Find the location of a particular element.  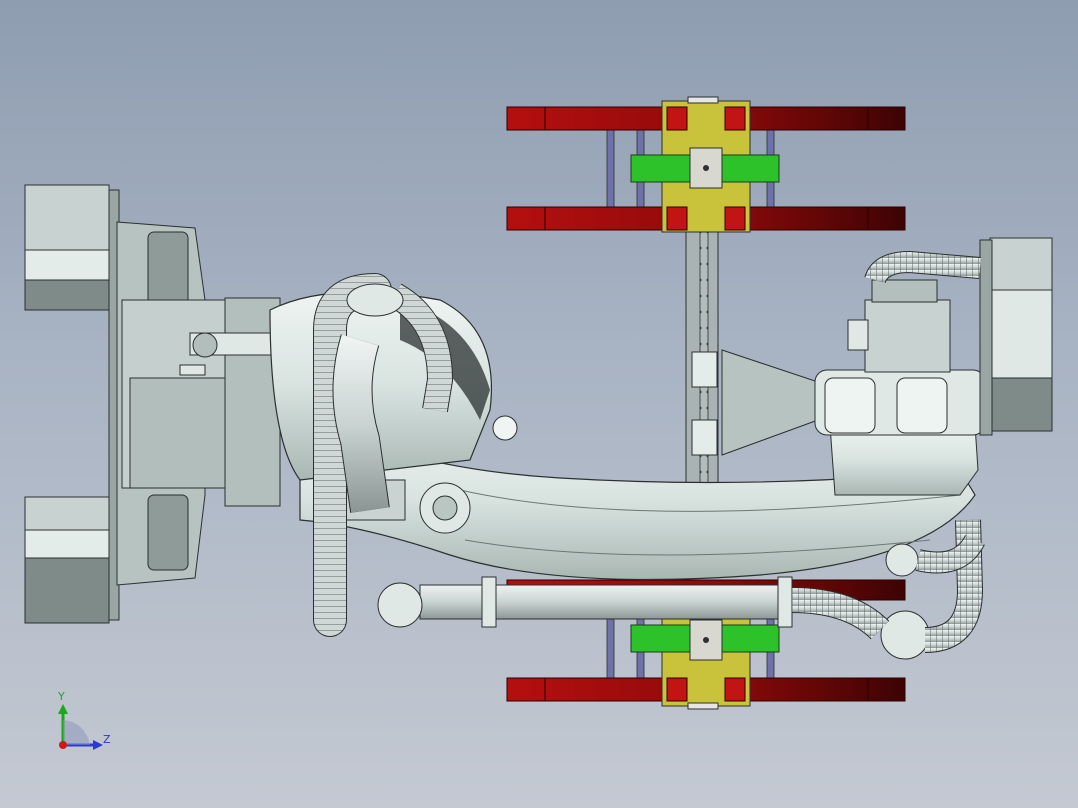

triad-y-label: Y is located at coordinates (61, 696).